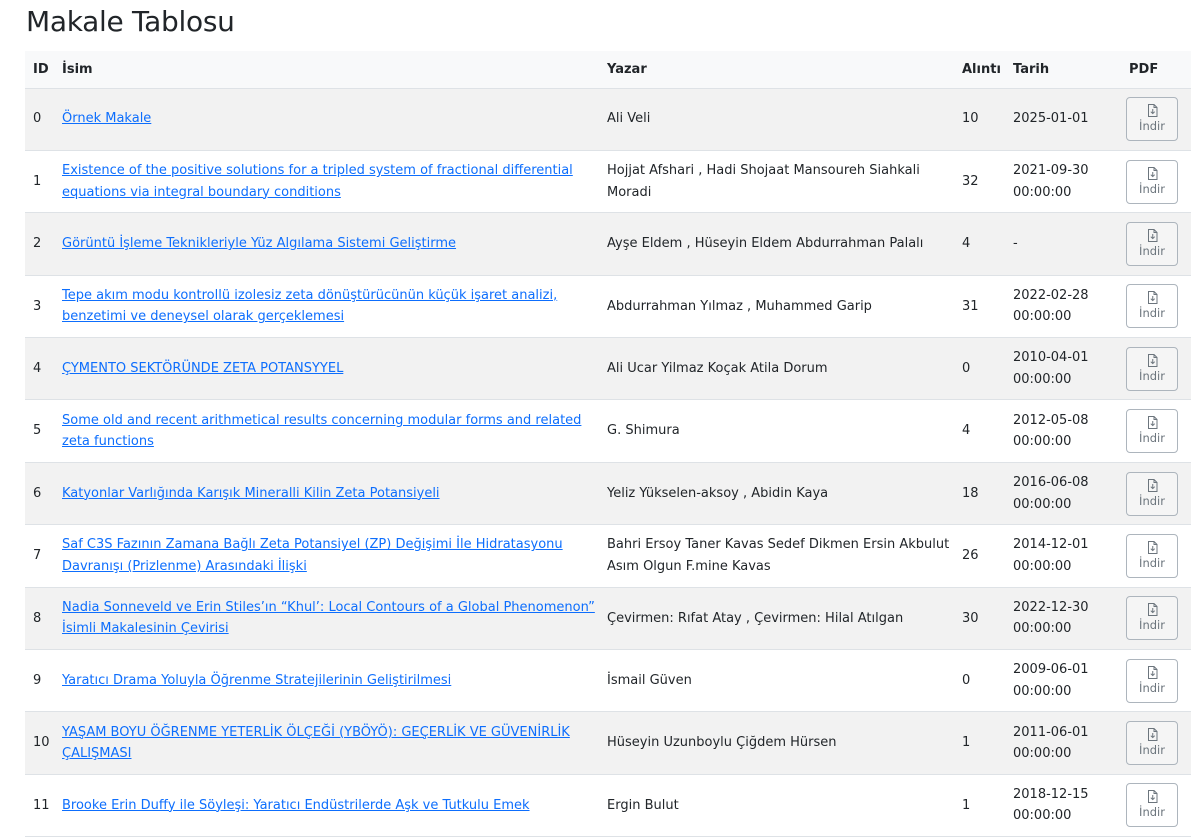  Describe the element at coordinates (979, 307) in the screenshot. I see `cell-citations: 31` at that location.